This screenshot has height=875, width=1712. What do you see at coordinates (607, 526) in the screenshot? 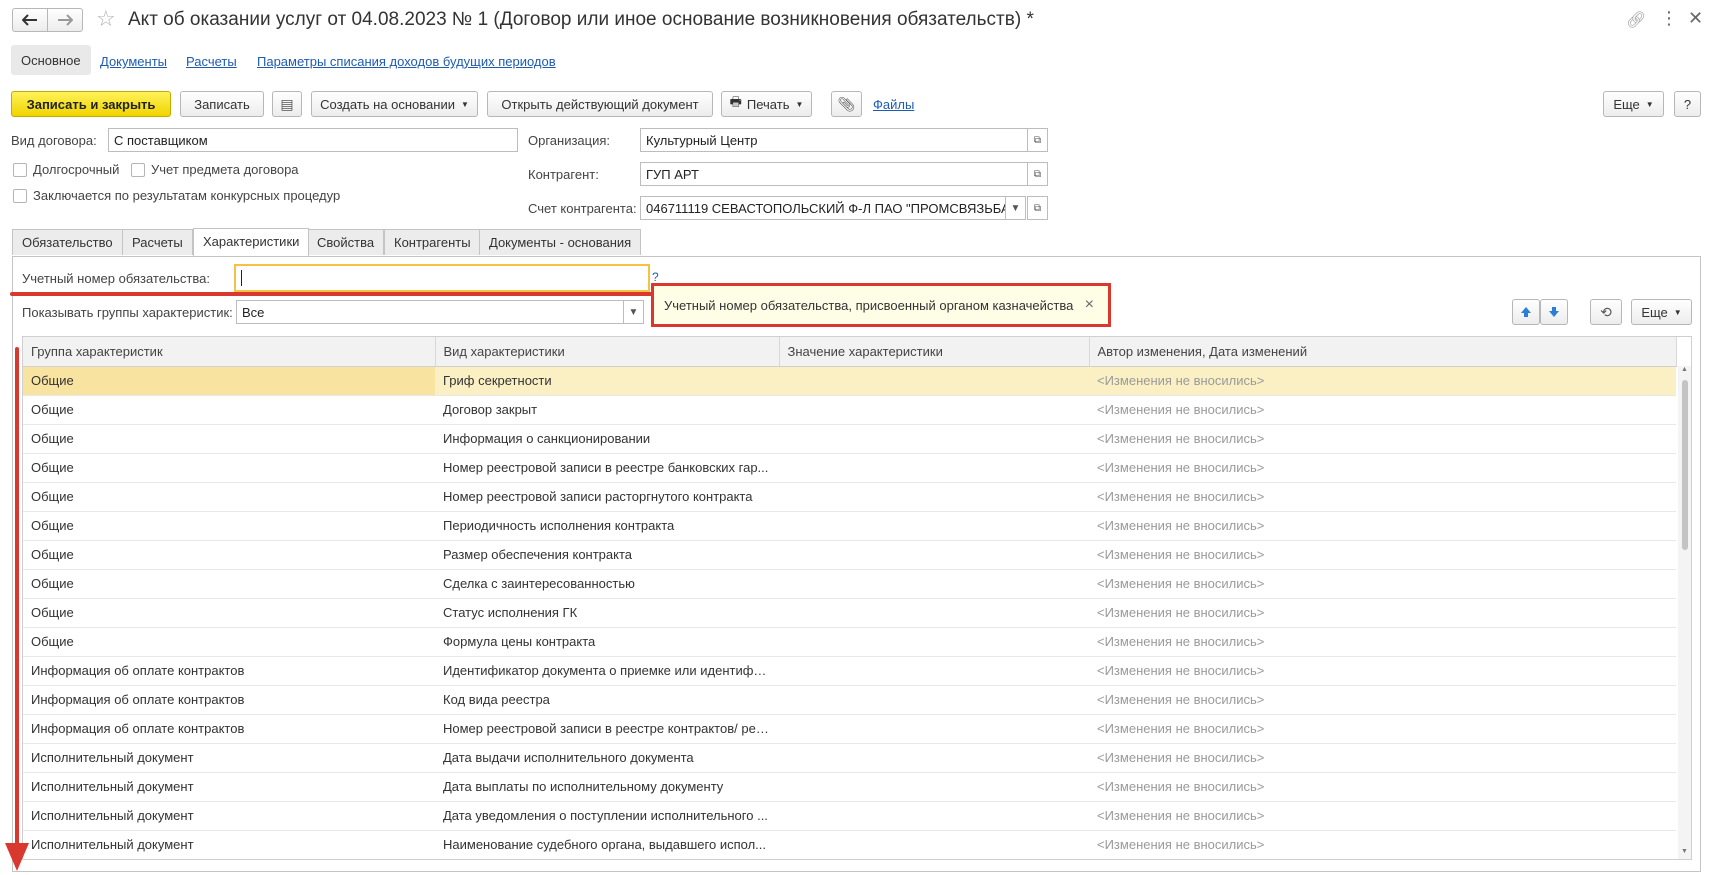
I see `cell-kind: Периодичность исполнения контракта` at bounding box center [607, 526].